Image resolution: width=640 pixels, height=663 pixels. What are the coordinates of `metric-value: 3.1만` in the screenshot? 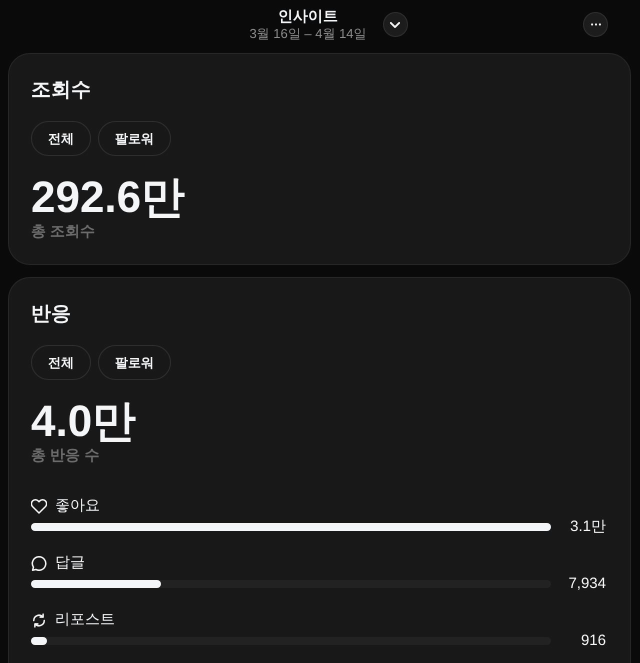 It's located at (587, 527).